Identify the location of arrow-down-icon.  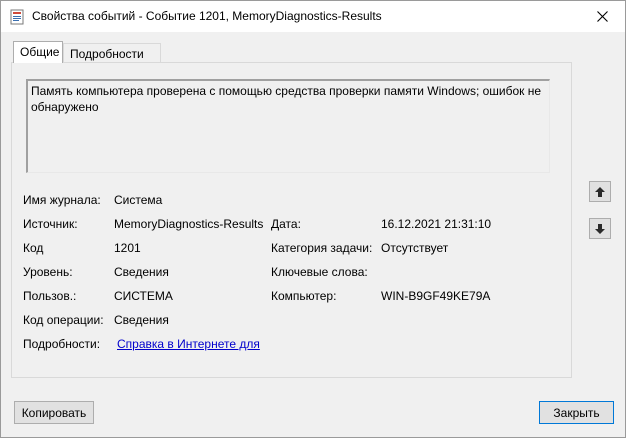
(600, 228).